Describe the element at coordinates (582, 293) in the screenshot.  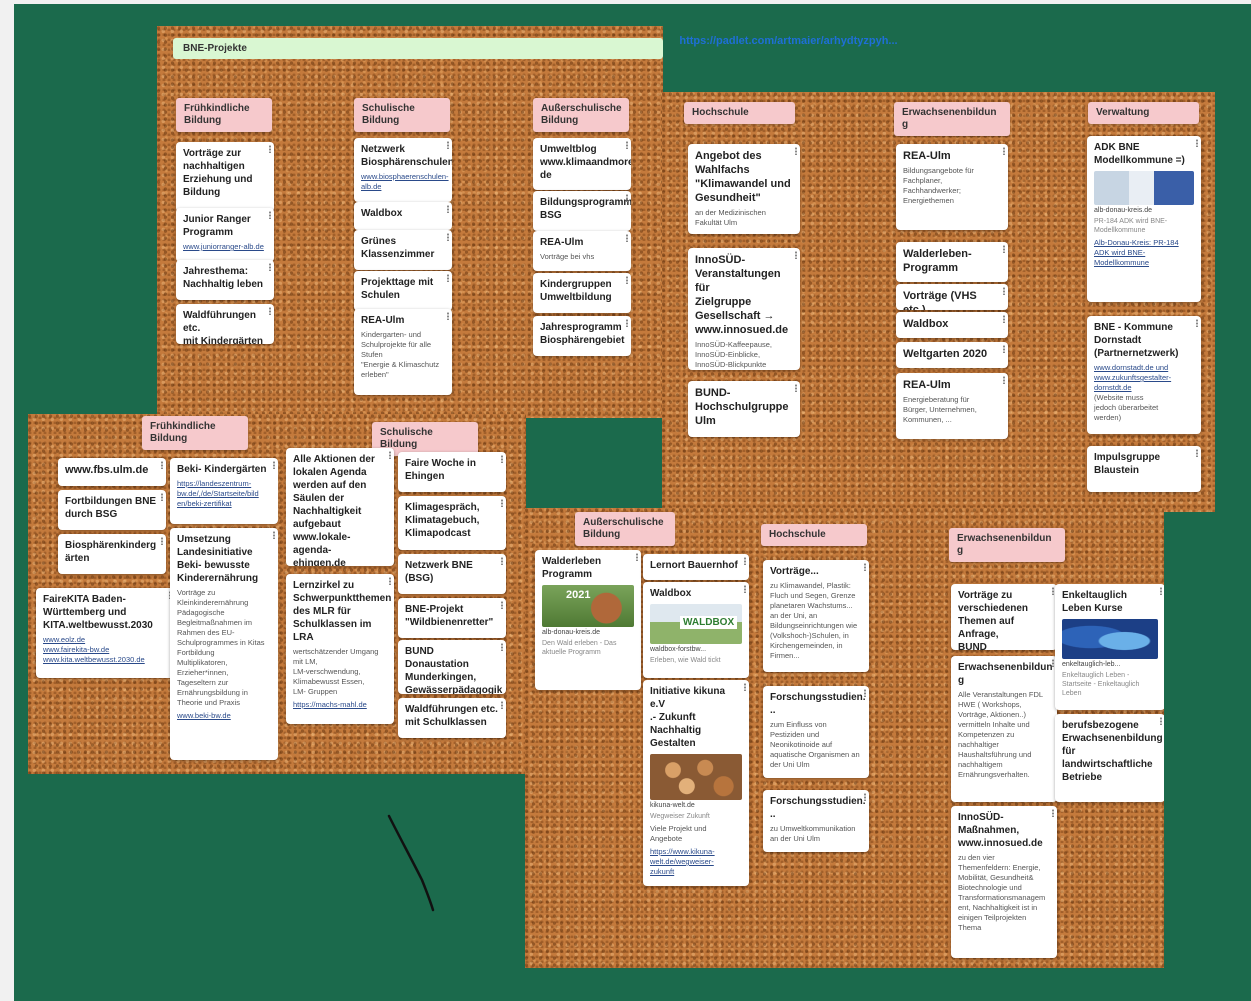
I see `card: Kindergruppen Umweltbildung` at that location.